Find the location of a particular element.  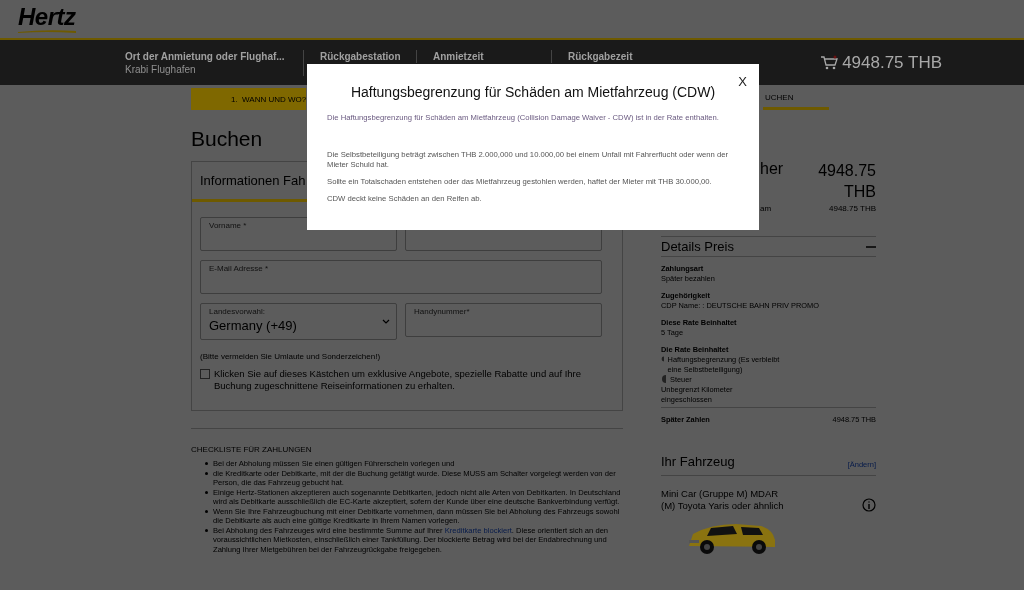

header-field-label: Anmietzeit is located at coordinates (458, 56).